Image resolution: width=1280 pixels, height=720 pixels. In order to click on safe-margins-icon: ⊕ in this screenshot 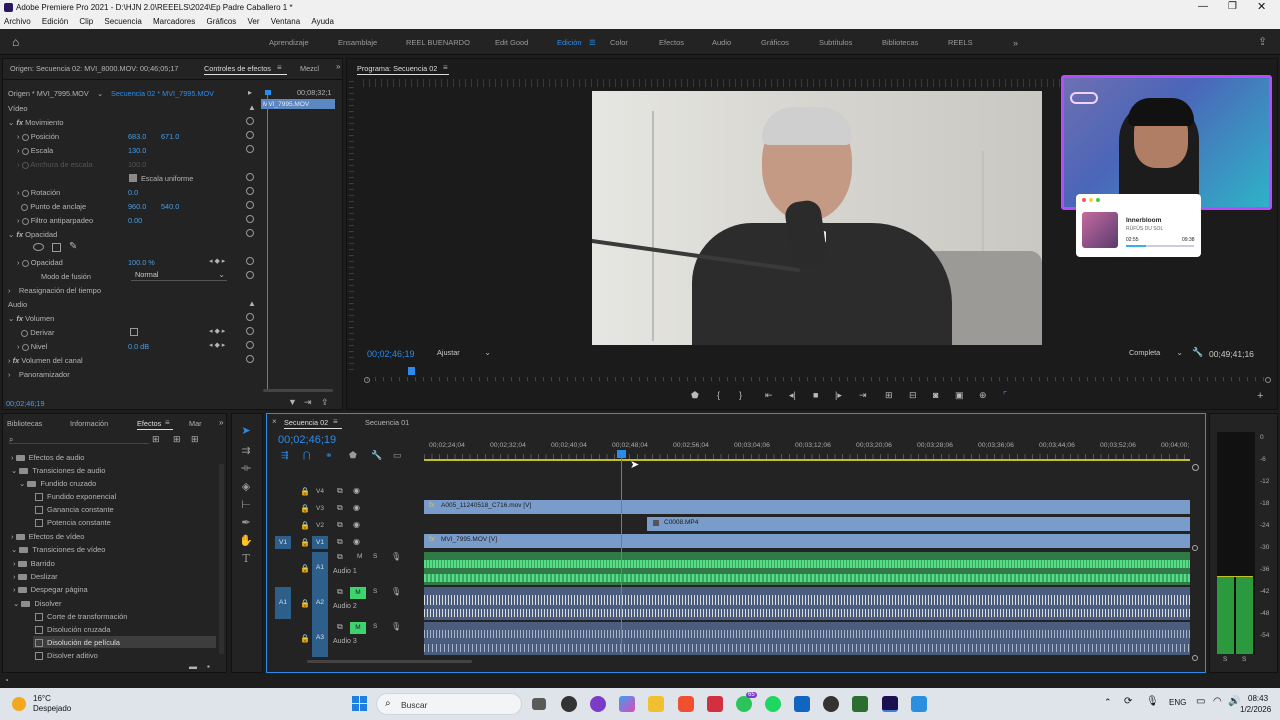, I will do `click(983, 395)`.